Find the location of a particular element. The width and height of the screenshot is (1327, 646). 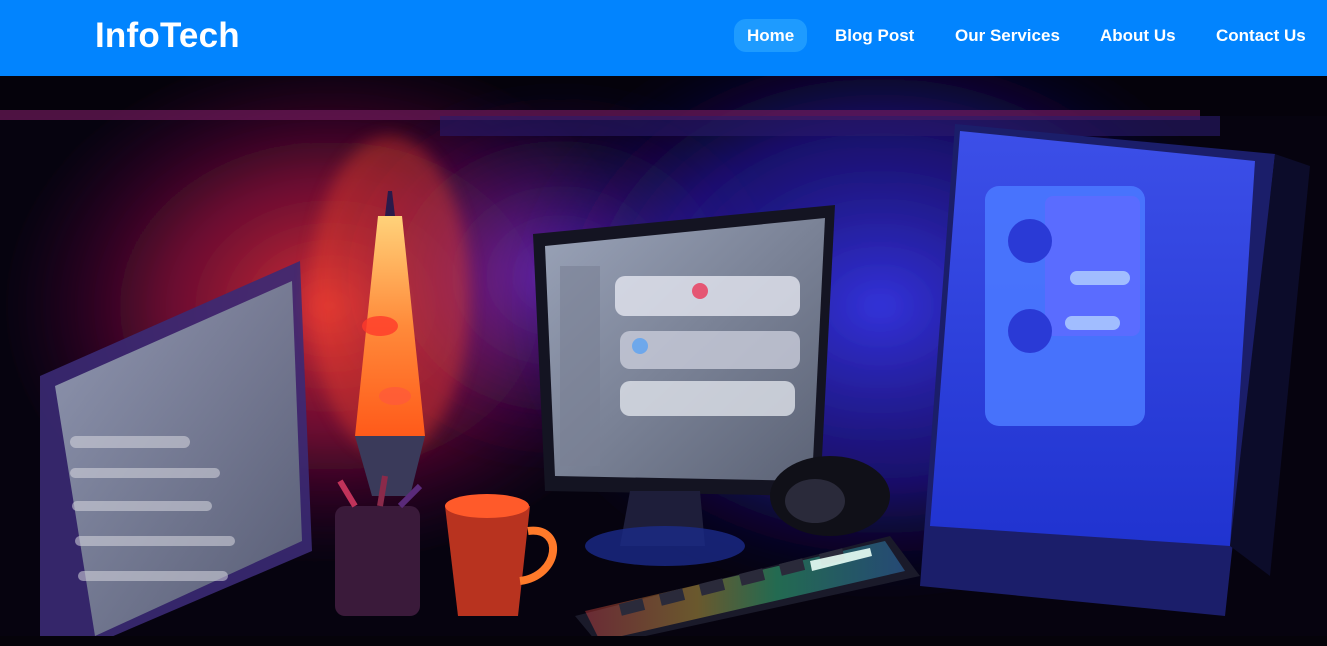

nav-blog-post: Blog Post is located at coordinates (874, 35).